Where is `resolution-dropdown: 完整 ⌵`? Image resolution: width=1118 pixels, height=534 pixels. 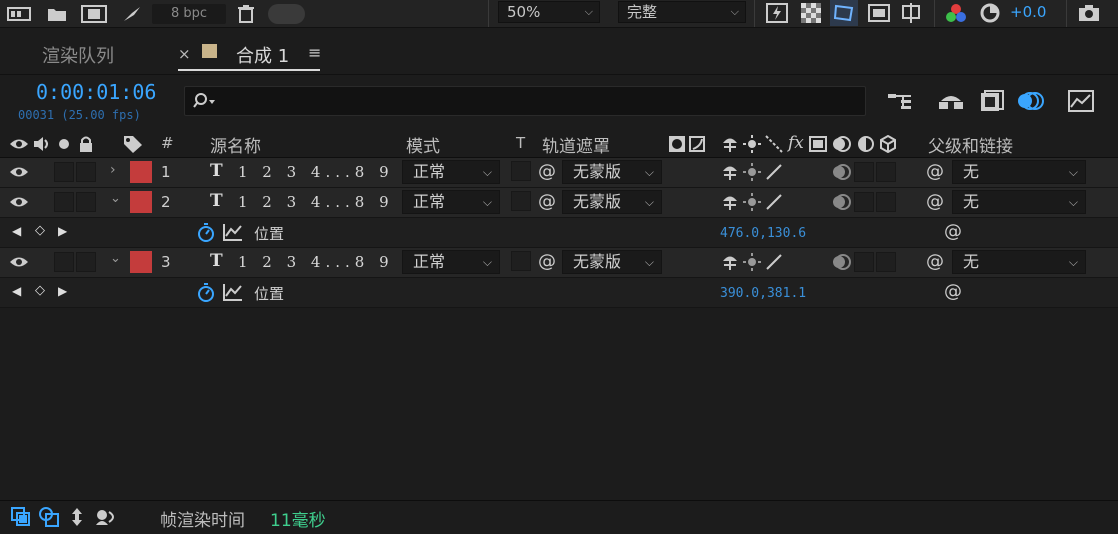 resolution-dropdown: 完整 ⌵ is located at coordinates (682, 12).